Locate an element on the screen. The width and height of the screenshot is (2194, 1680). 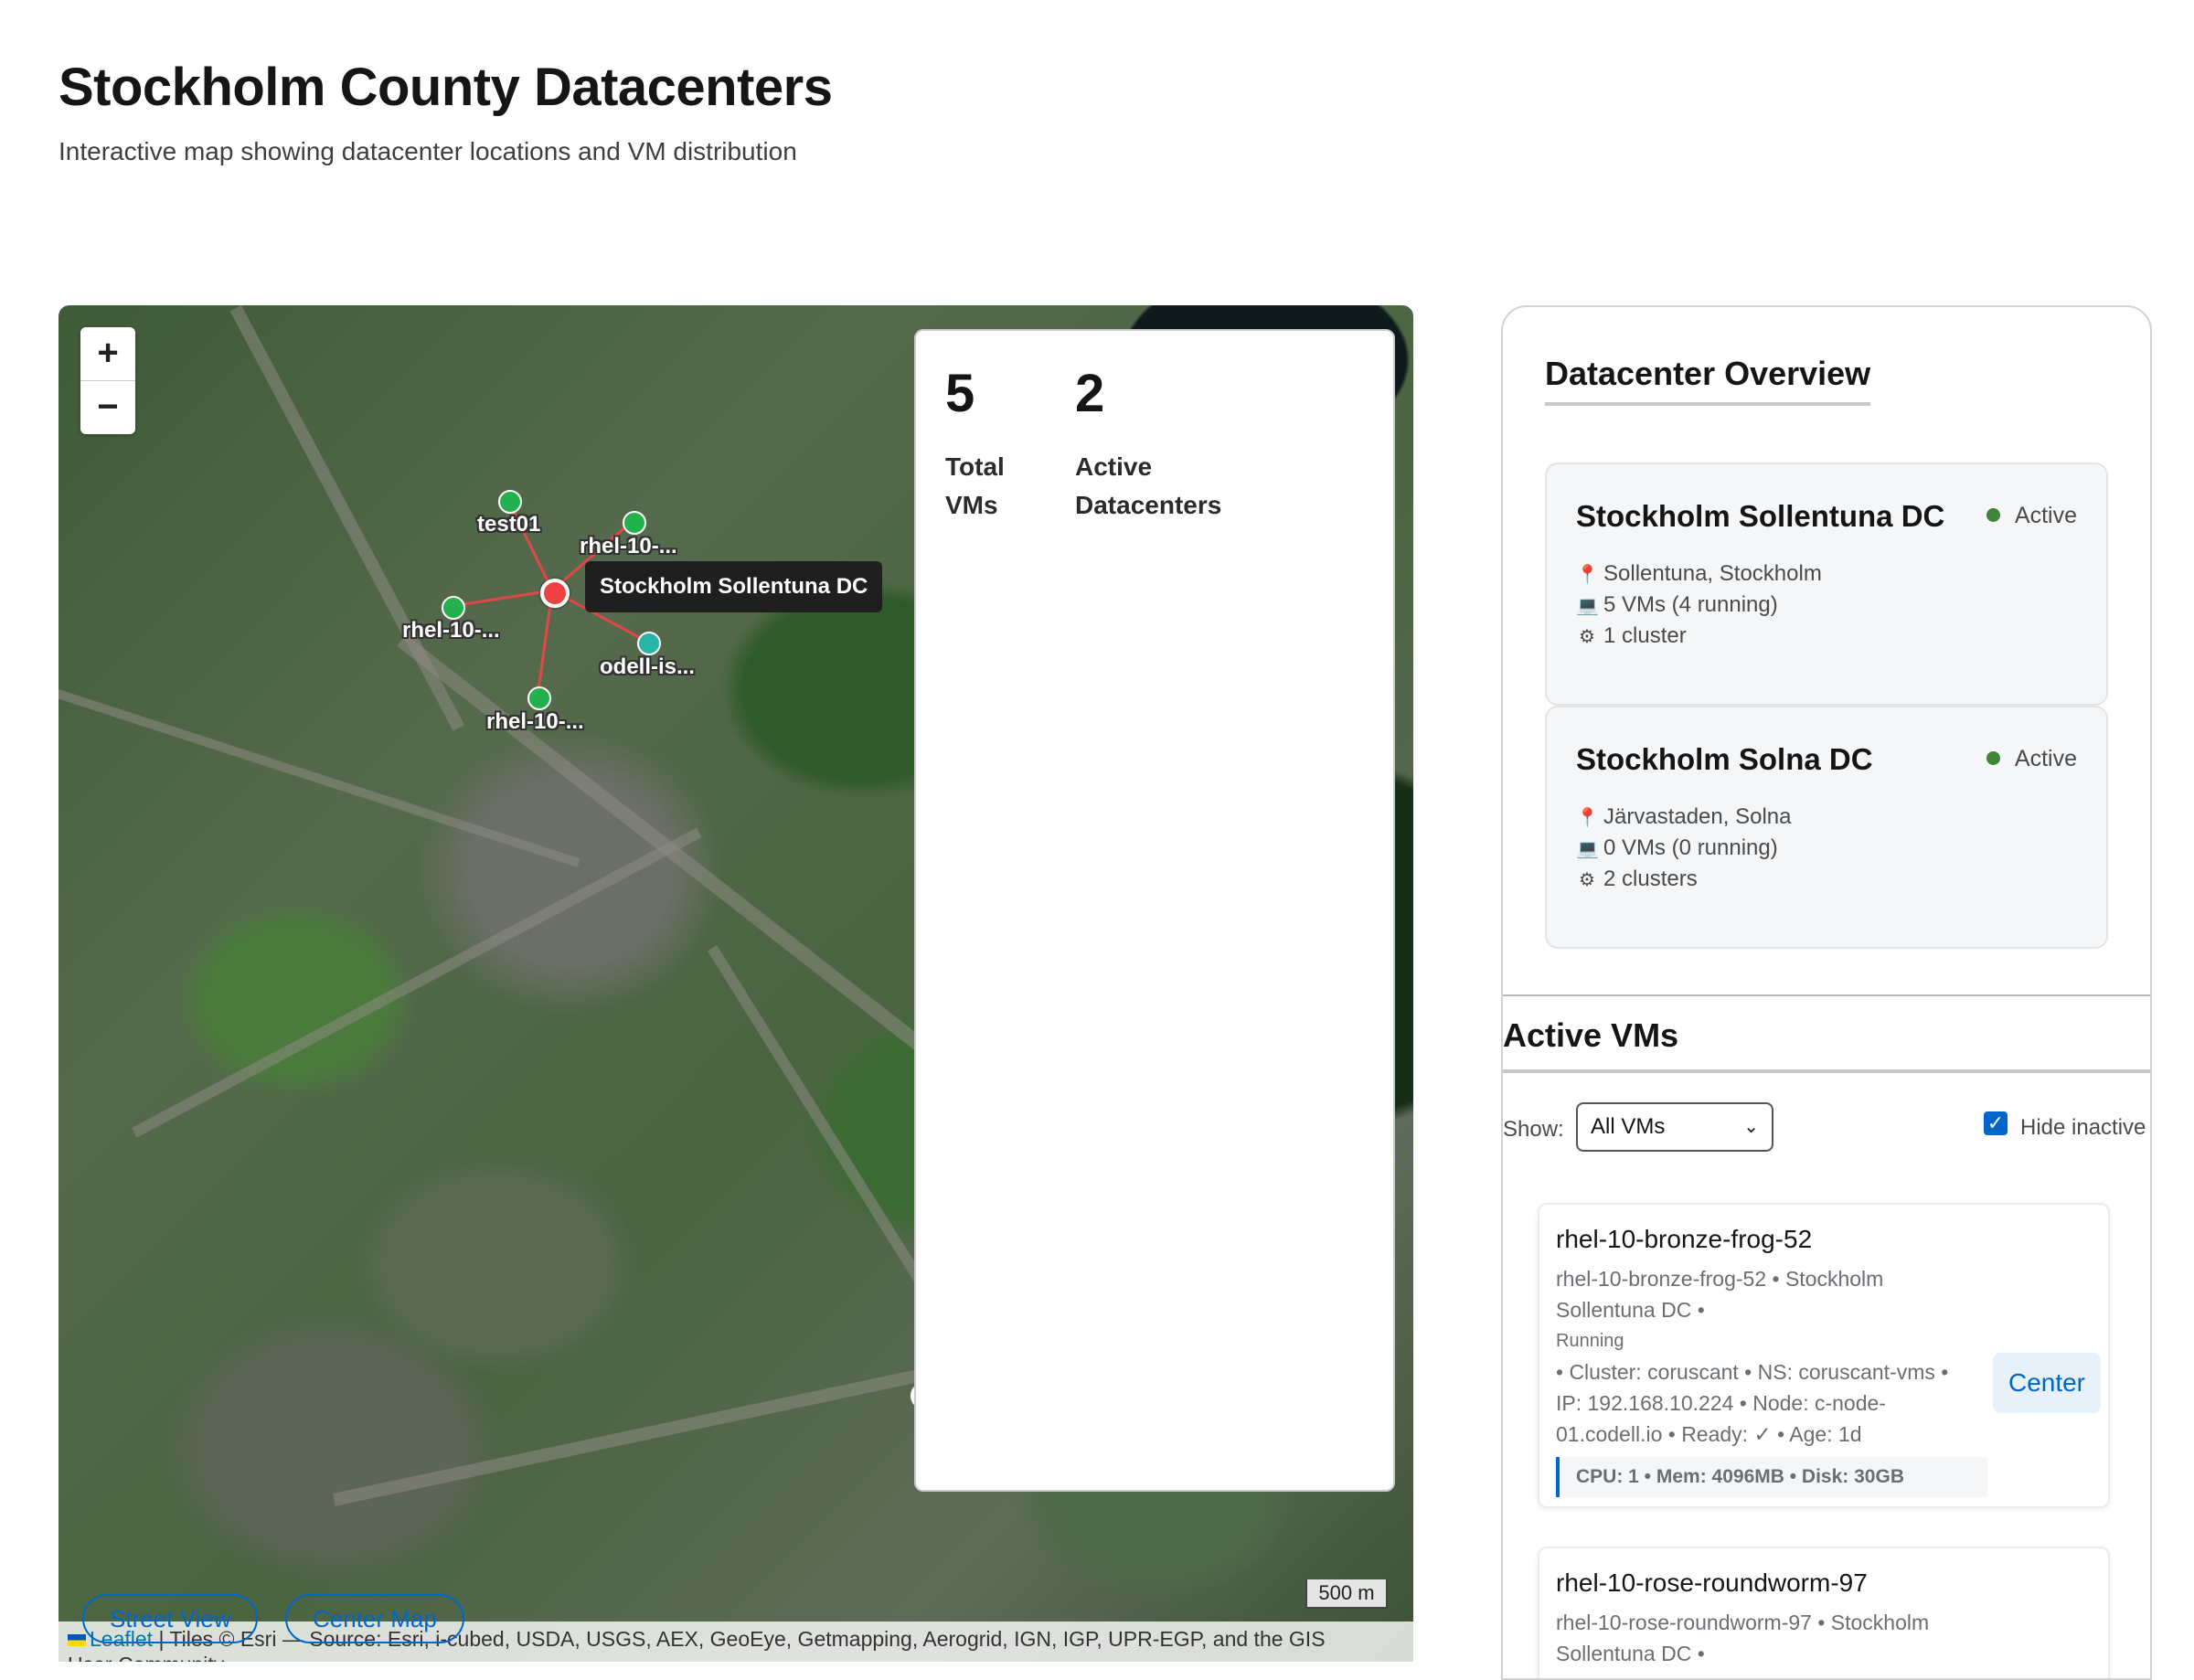
datacenter-tooltip: Stockholm Sollentuna DC is located at coordinates (734, 587).